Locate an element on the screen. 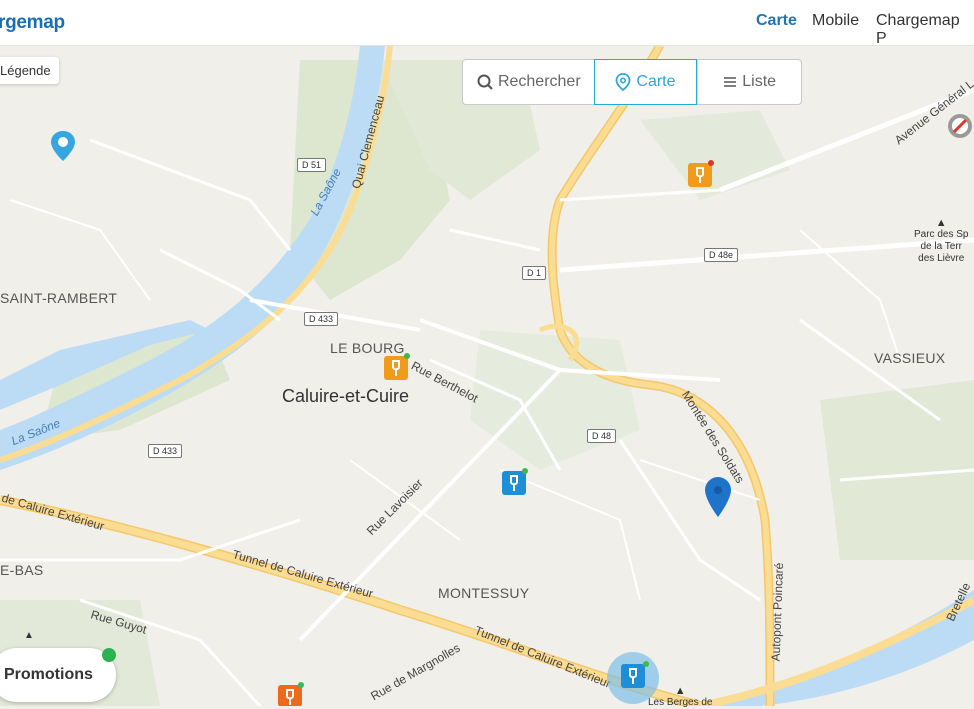  promotions-button: Promotions is located at coordinates (58, 675).